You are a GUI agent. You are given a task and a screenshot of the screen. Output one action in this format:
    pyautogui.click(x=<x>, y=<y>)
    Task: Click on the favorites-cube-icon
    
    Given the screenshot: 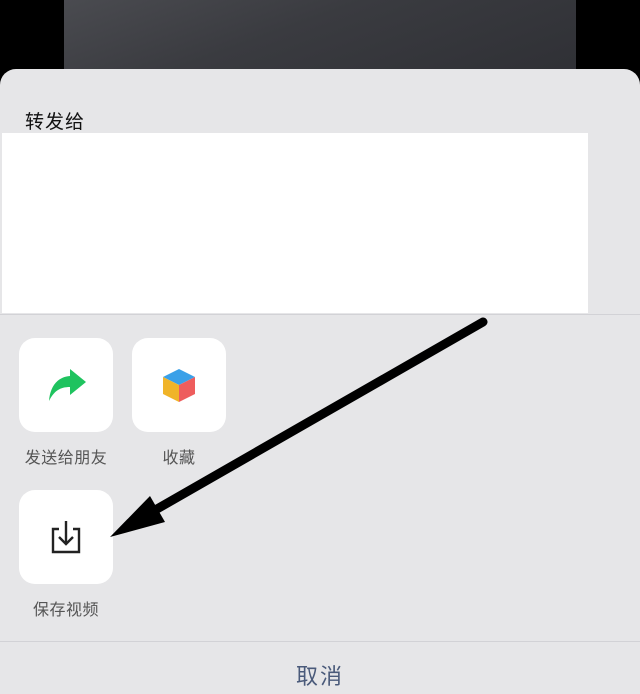 What is the action you would take?
    pyautogui.click(x=179, y=385)
    